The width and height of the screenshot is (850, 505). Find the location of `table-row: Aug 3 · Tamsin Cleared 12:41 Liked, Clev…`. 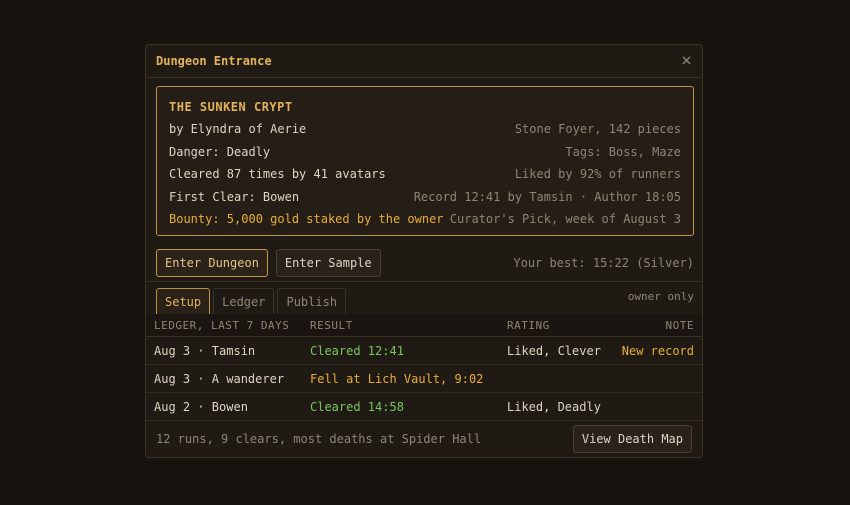

table-row: Aug 3 · Tamsin Cleared 12:41 Liked, Clev… is located at coordinates (424, 351).